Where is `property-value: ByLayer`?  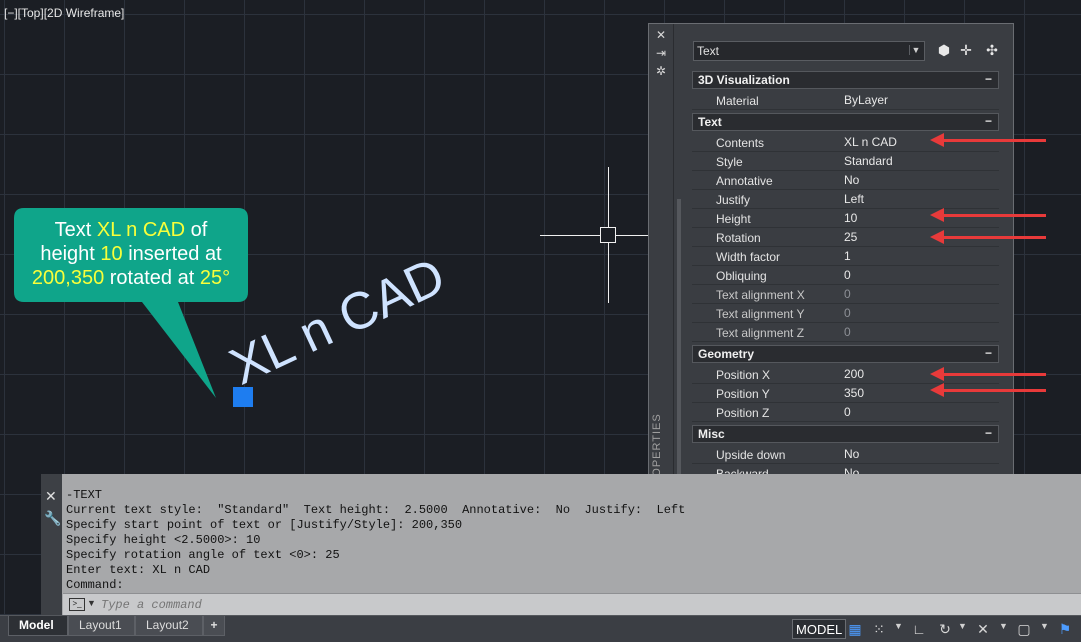
property-value: ByLayer is located at coordinates (866, 100).